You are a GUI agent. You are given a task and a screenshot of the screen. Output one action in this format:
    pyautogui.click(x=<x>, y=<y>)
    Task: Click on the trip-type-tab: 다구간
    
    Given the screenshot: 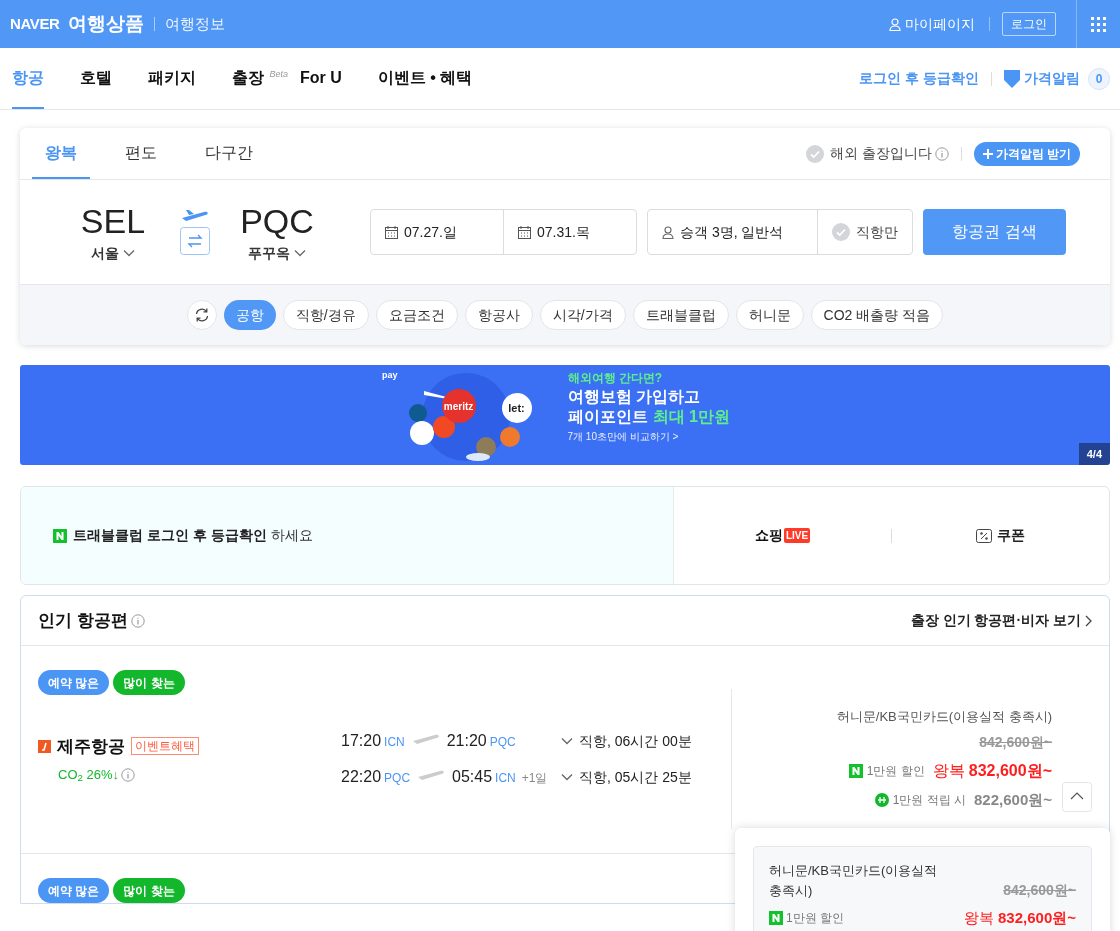 What is the action you would take?
    pyautogui.click(x=229, y=153)
    